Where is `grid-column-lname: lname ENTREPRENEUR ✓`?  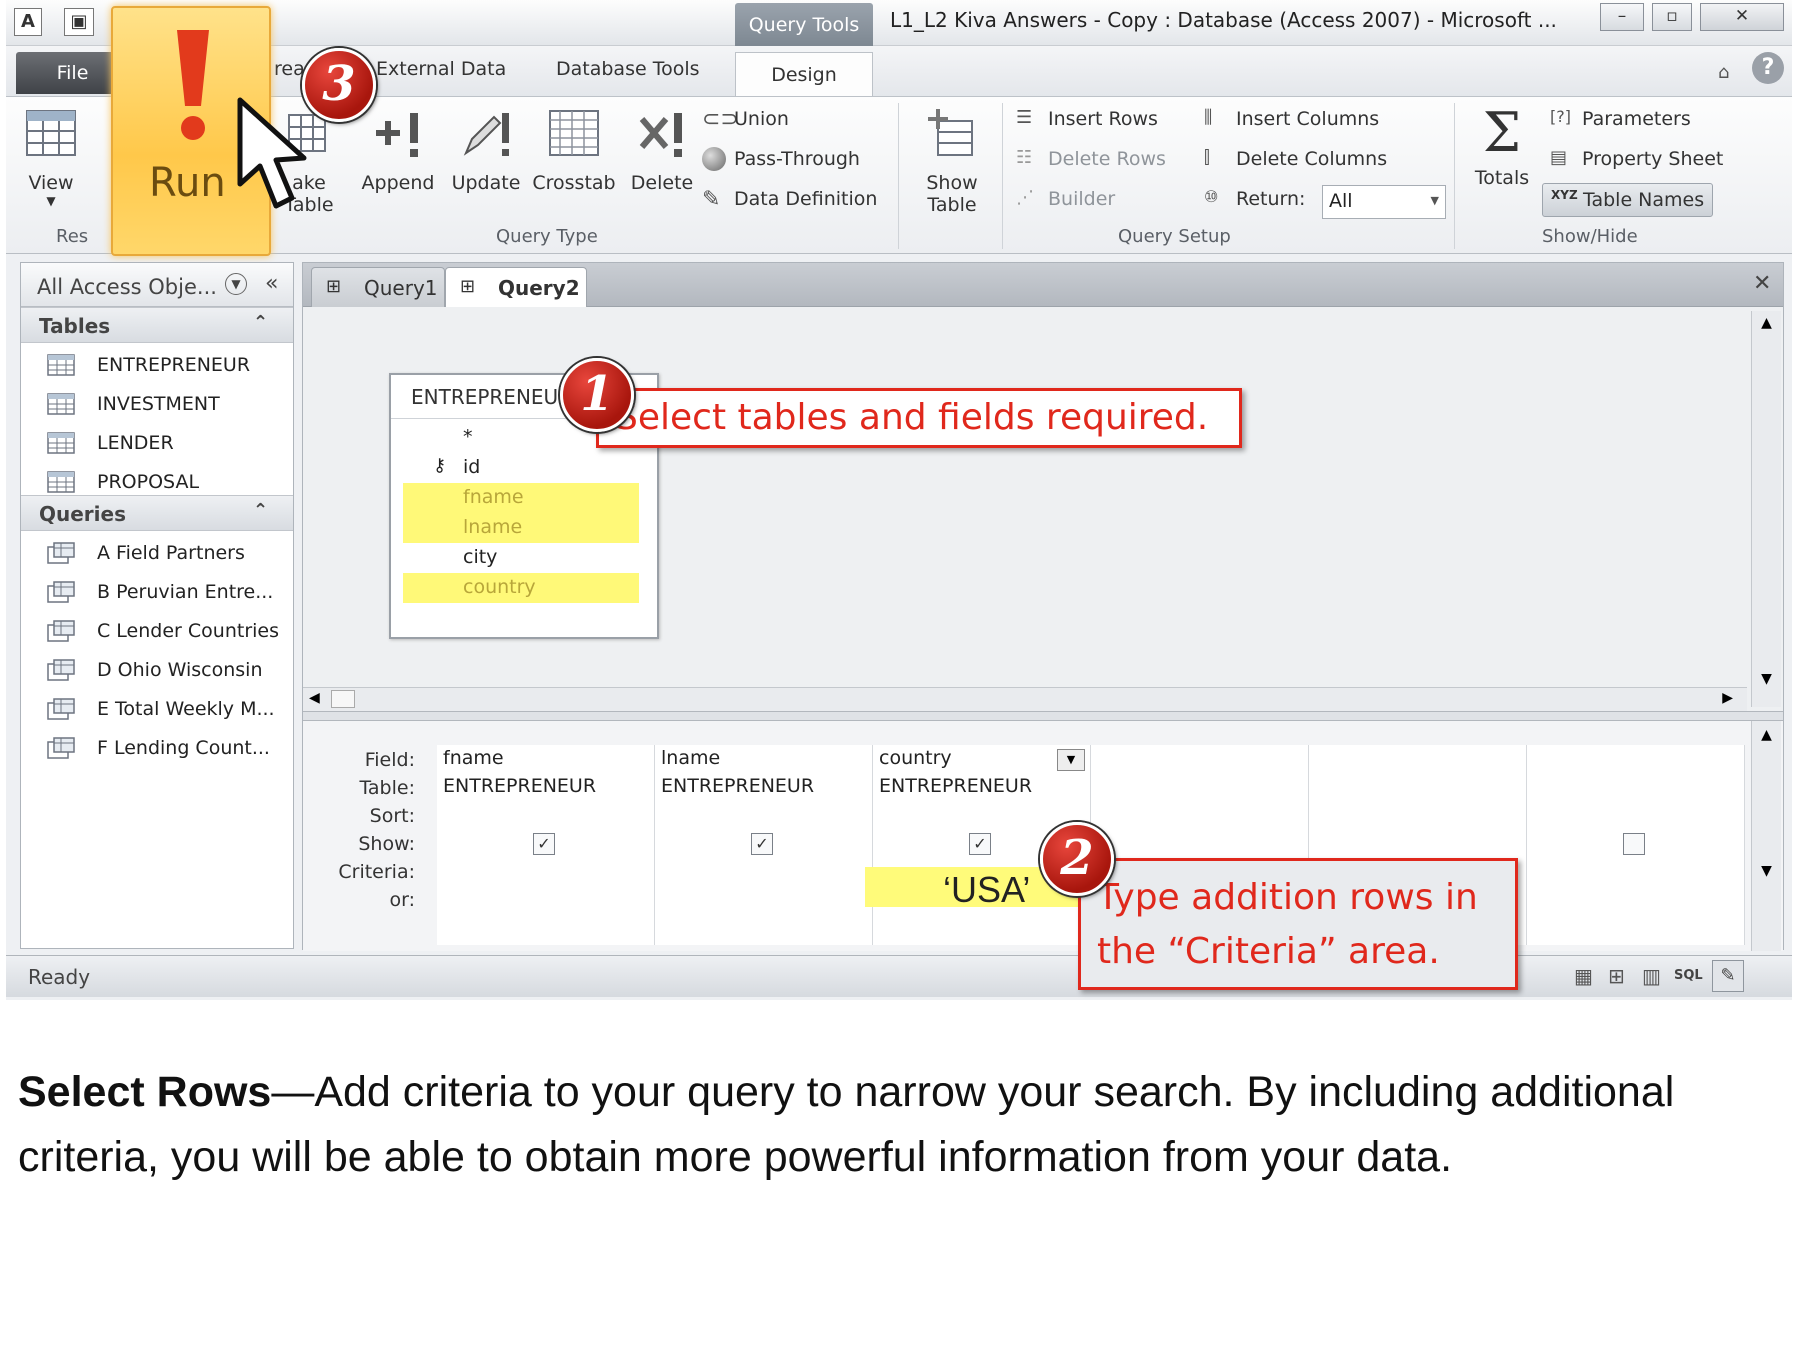 grid-column-lname: lname ENTREPRENEUR ✓ is located at coordinates (764, 845).